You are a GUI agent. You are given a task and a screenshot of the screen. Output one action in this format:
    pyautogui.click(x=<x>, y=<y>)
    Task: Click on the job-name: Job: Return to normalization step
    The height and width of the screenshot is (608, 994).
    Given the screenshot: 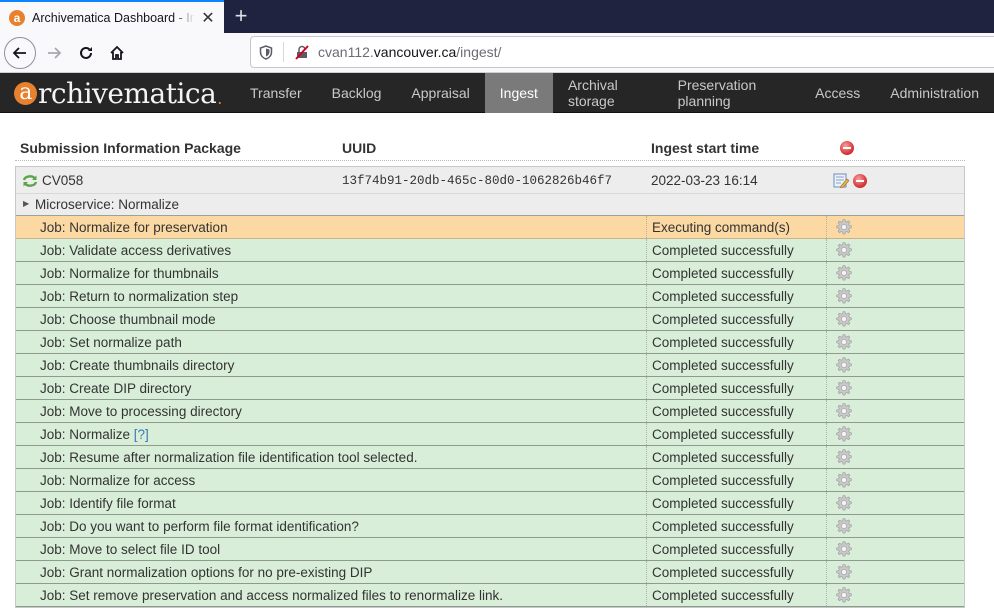 What is the action you would take?
    pyautogui.click(x=139, y=296)
    